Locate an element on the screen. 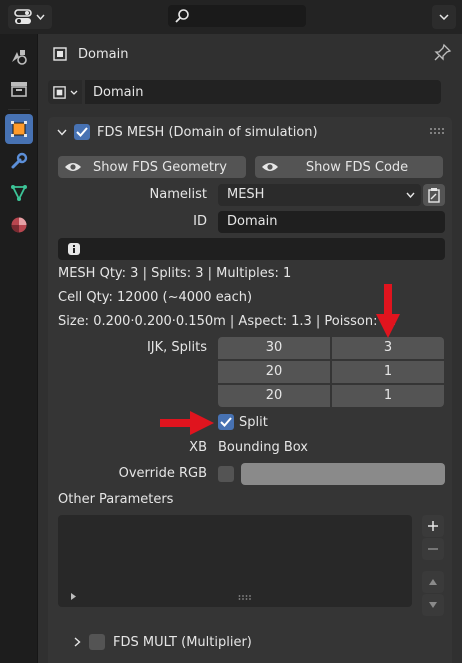  override-rgb-checkbox is located at coordinates (226, 474).